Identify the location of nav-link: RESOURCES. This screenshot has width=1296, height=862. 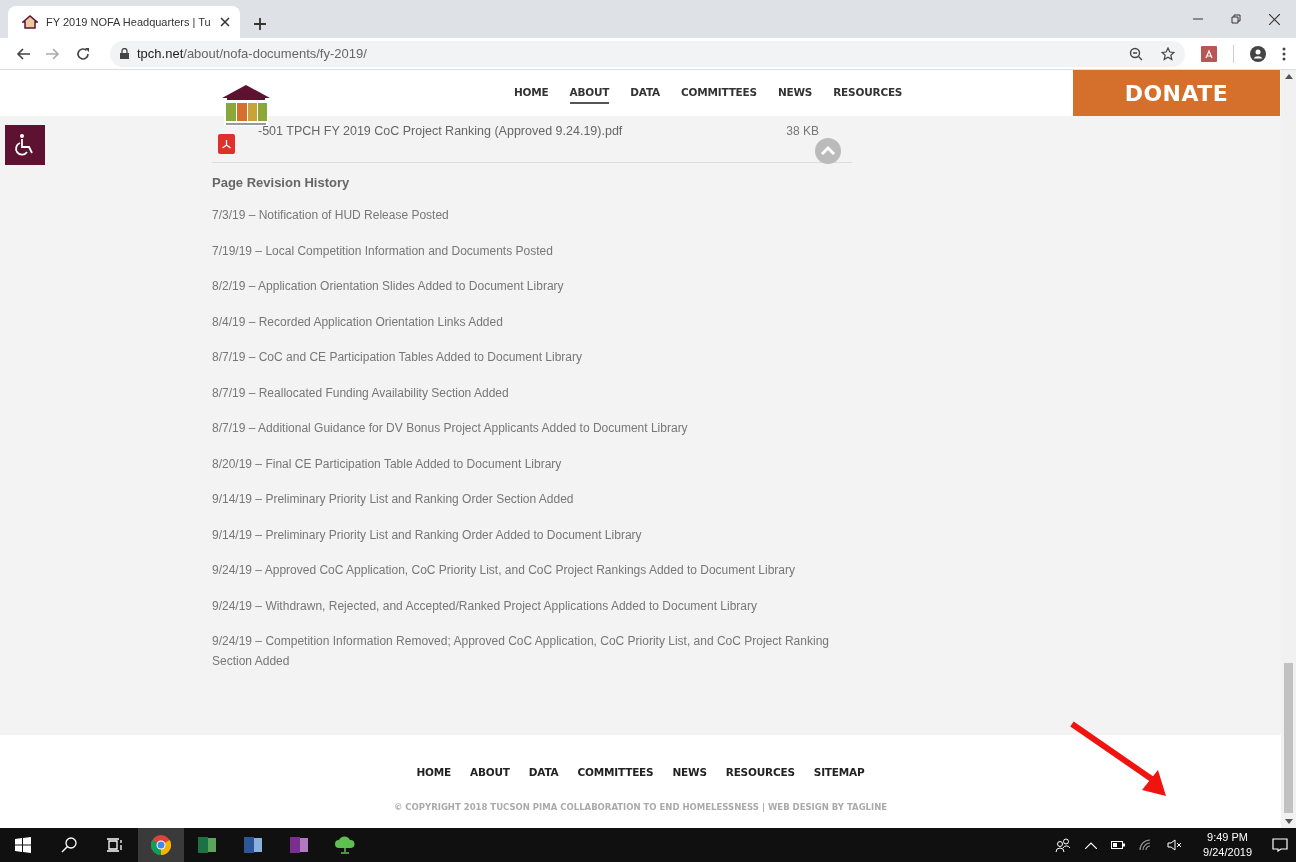
(868, 93).